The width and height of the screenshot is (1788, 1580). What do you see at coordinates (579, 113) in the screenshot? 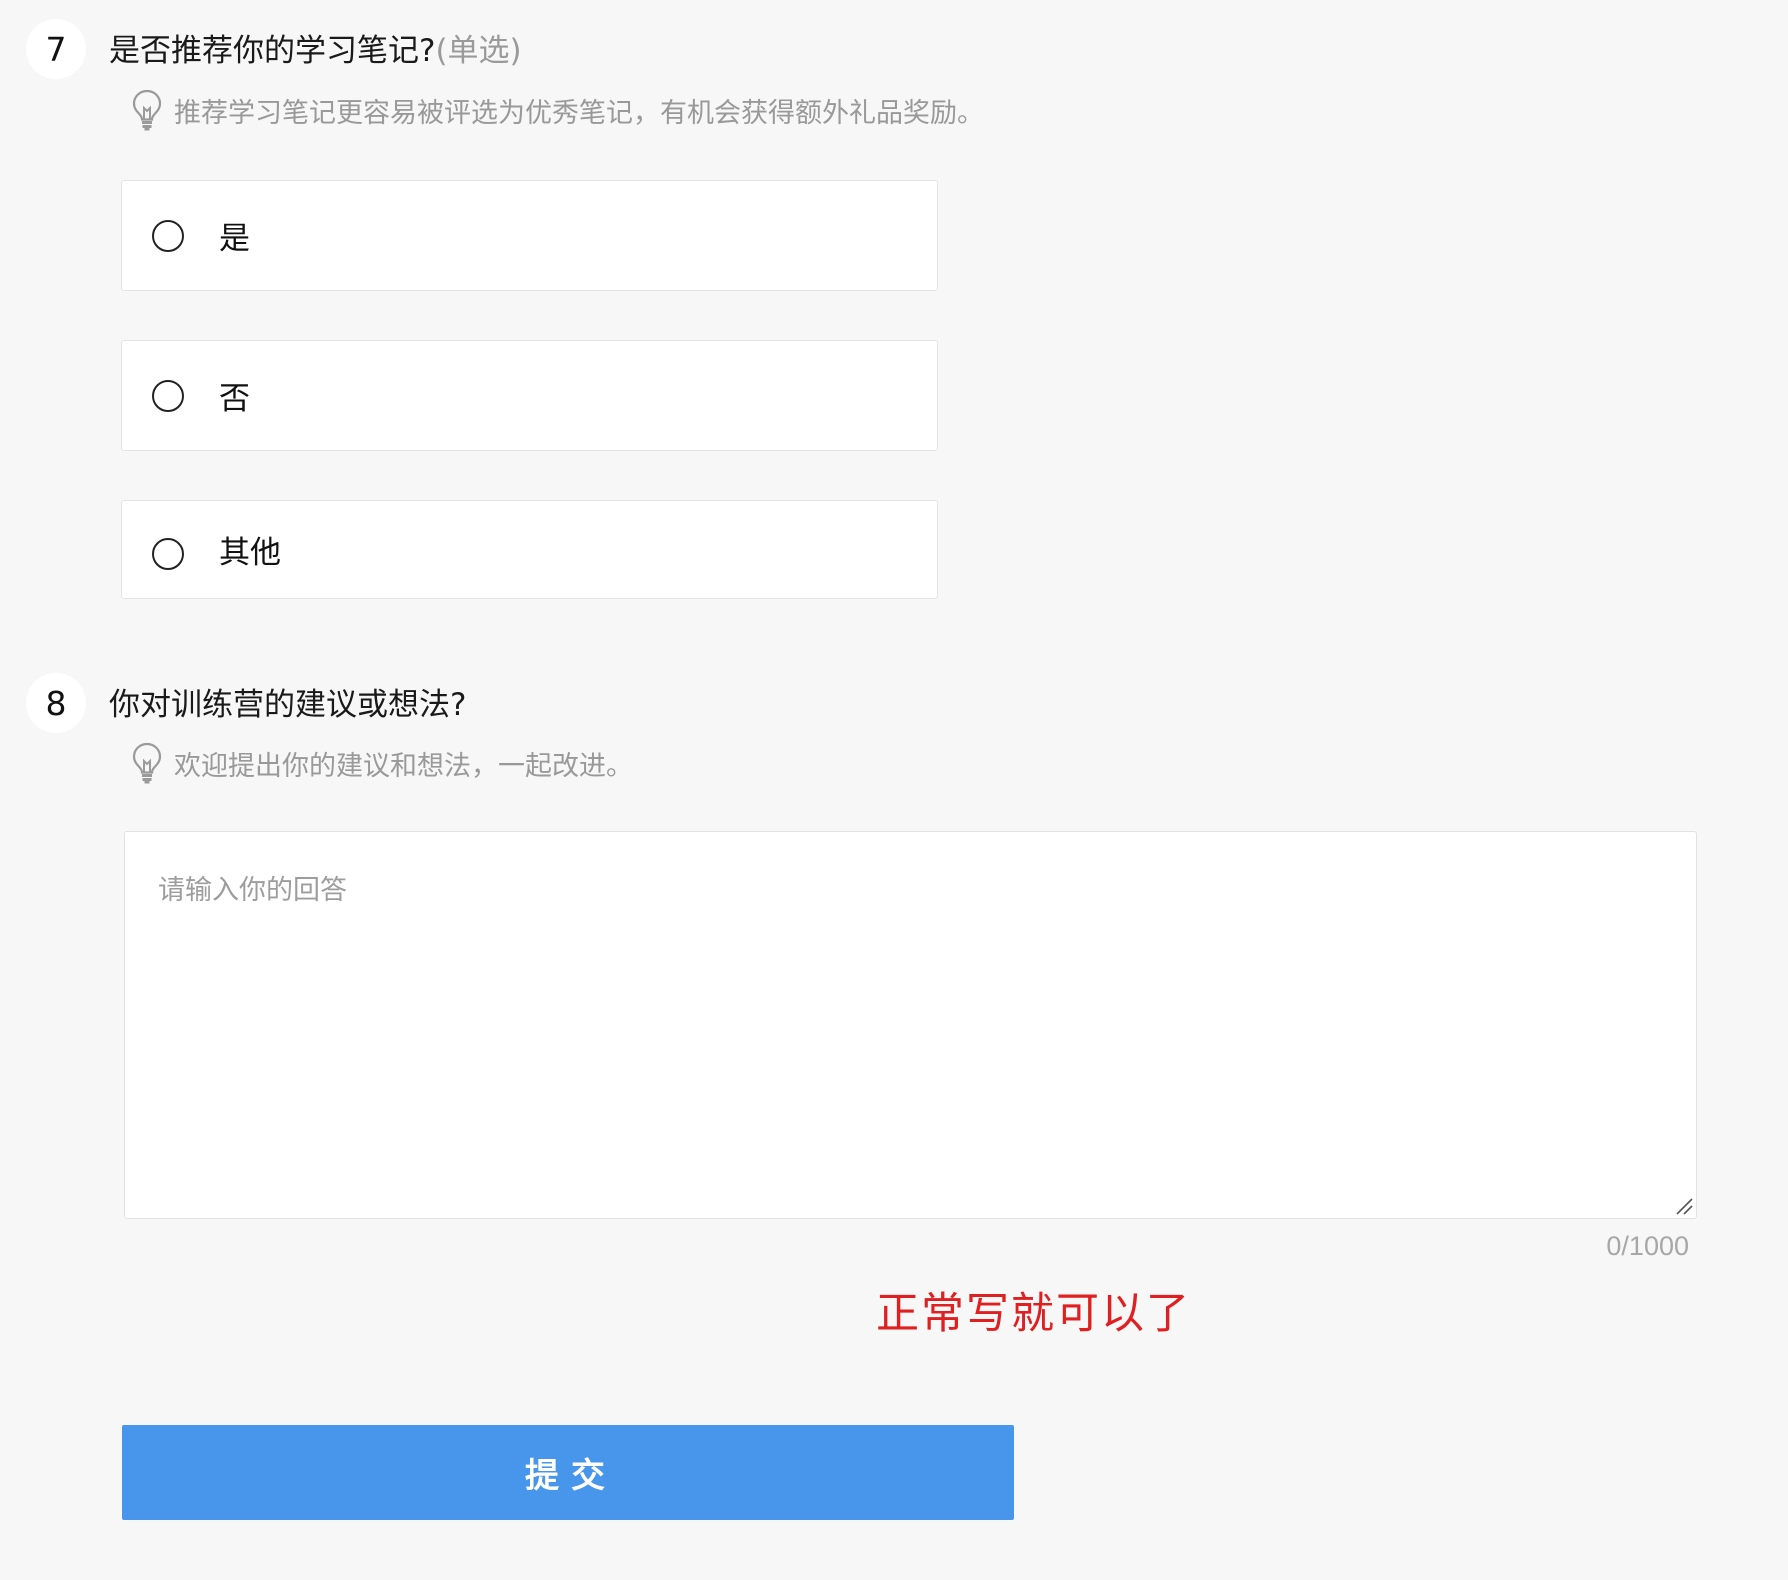
I see `hint-text: 推荐学习笔记更容易被评选为优秀笔记，有机会获得额外礼品奖励。` at bounding box center [579, 113].